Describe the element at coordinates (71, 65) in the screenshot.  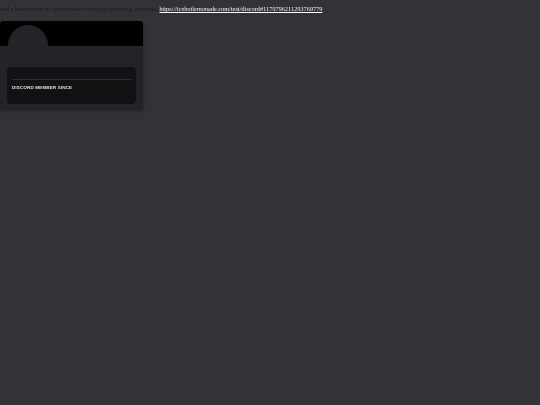
I see `profile-card: DISCORD MEMBER SINCE` at that location.